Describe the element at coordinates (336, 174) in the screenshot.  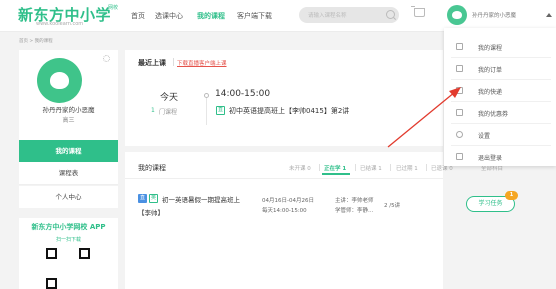
I see `filter-active-underline` at that location.